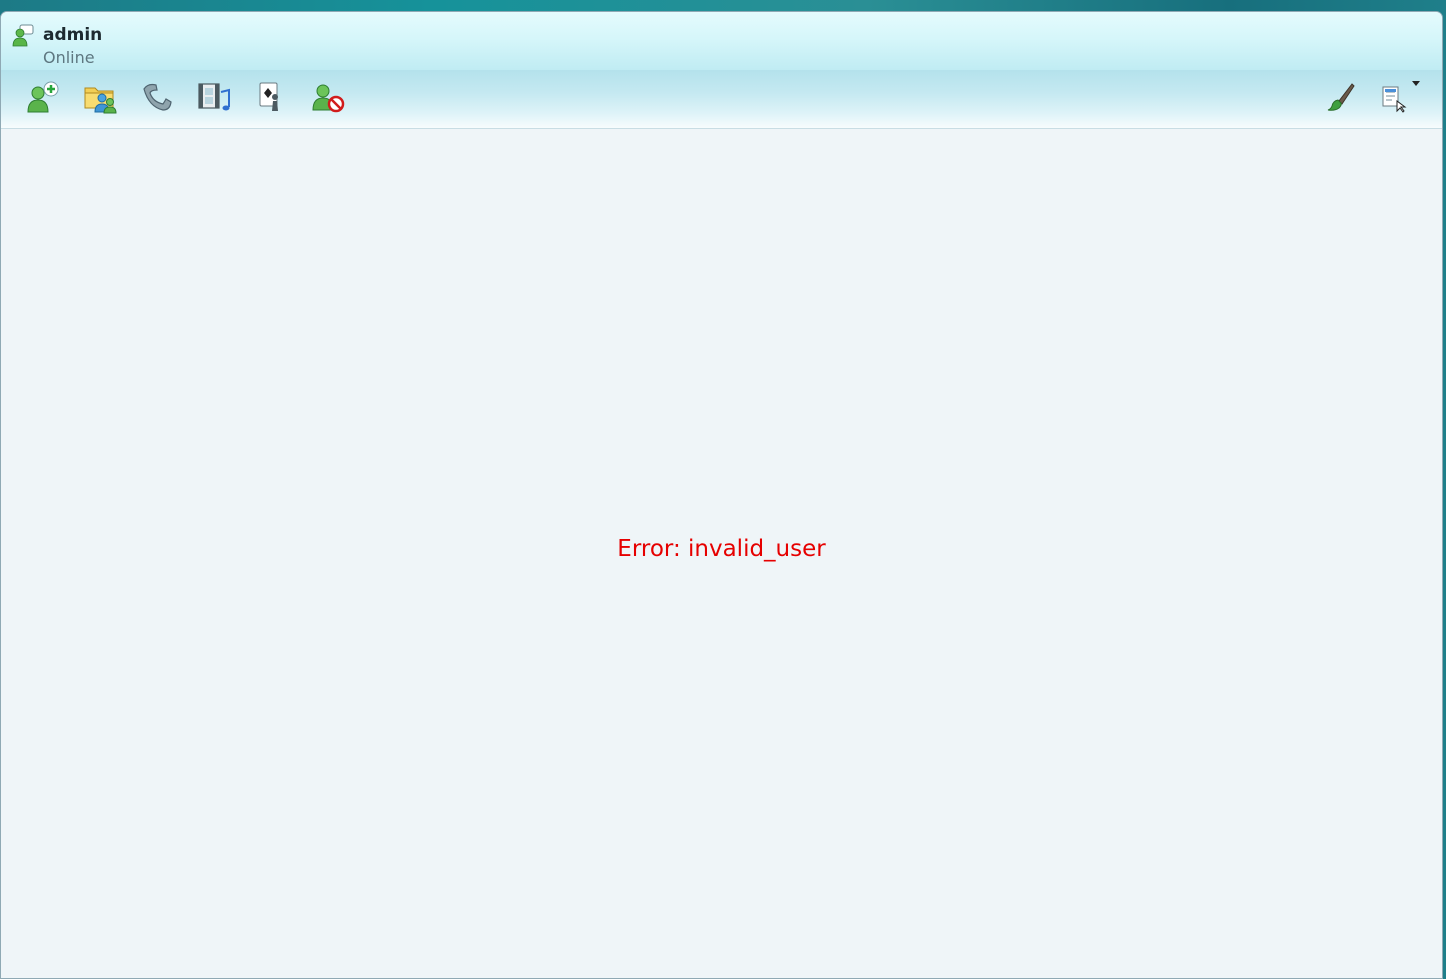 The image size is (1446, 979). I want to click on block-contact-icon, so click(328, 97).